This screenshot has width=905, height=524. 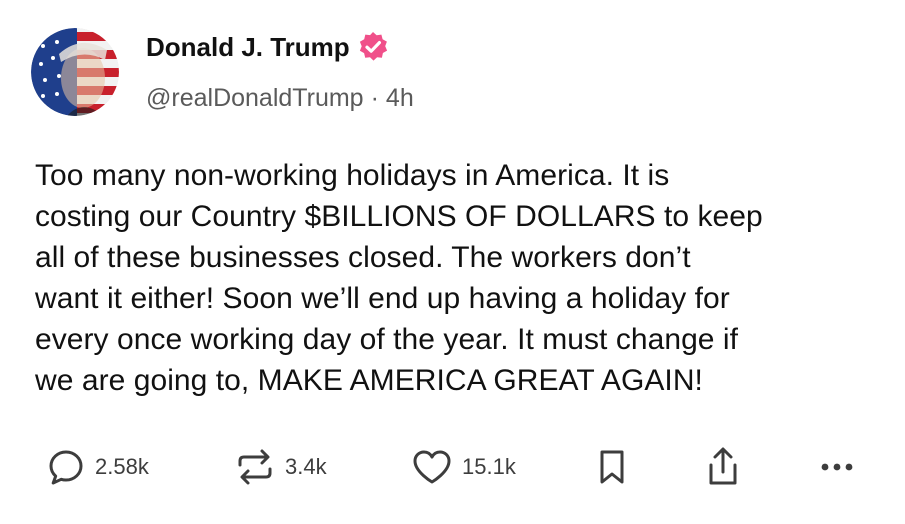 I want to click on post-timestamp: 4h, so click(x=400, y=98).